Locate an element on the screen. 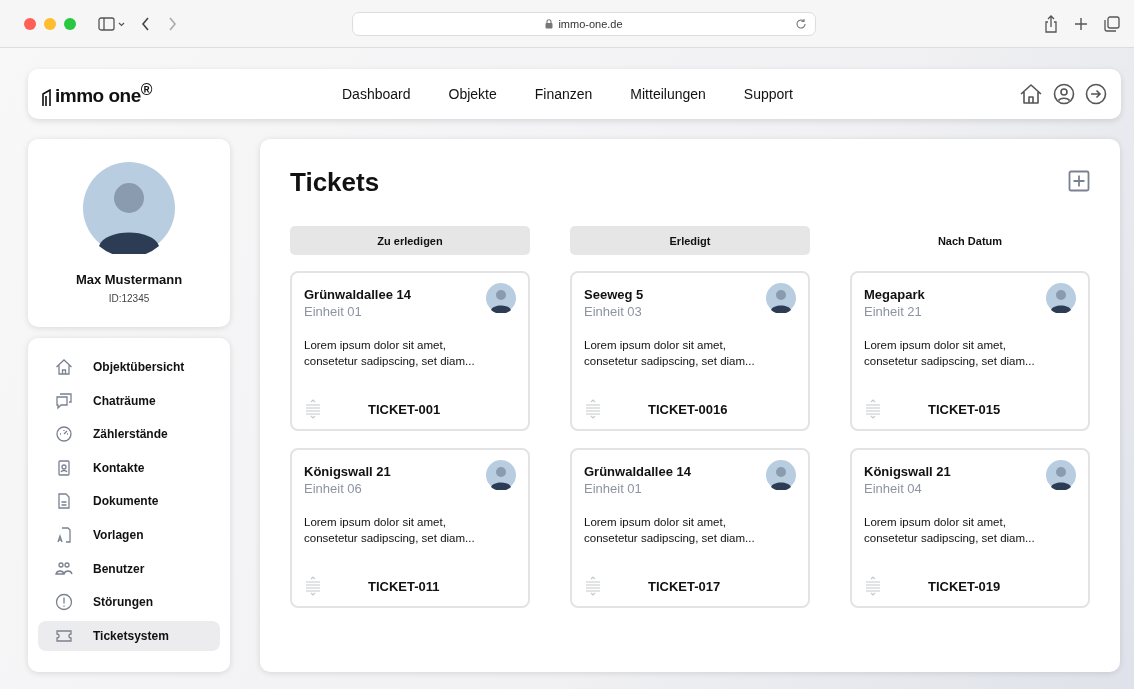 Image resolution: width=1134 pixels, height=689 pixels. sidebar-item: Chaträume is located at coordinates (129, 400).